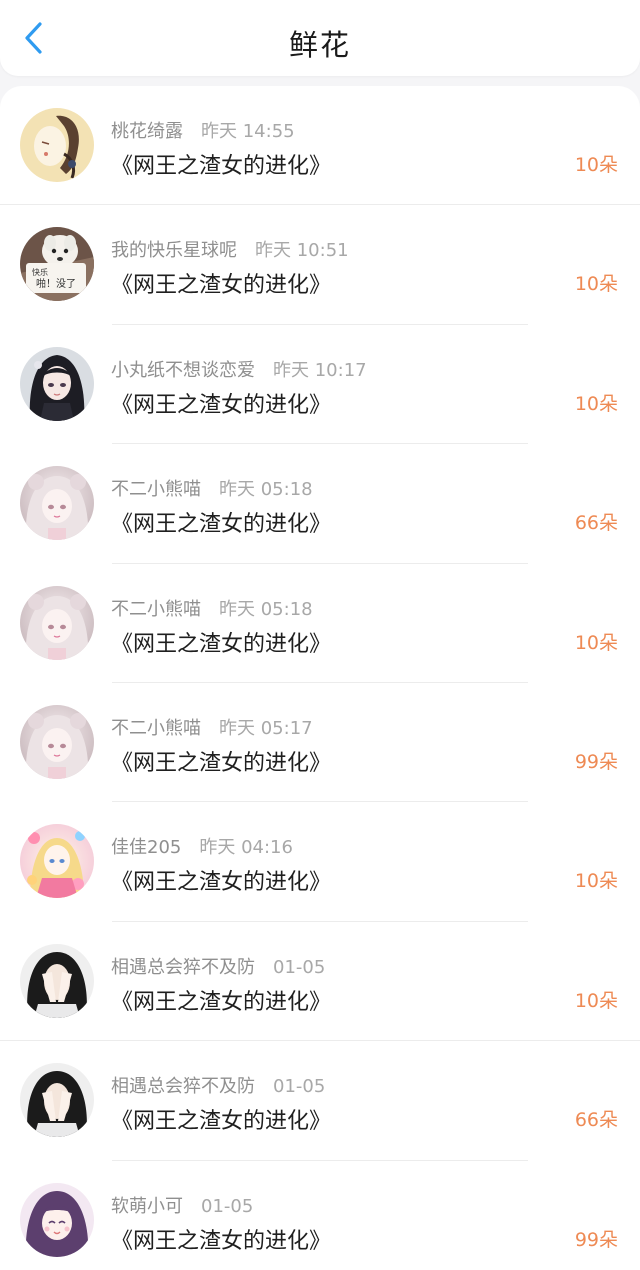  What do you see at coordinates (266, 728) in the screenshot?
I see `timestamp: 昨天 05:17` at bounding box center [266, 728].